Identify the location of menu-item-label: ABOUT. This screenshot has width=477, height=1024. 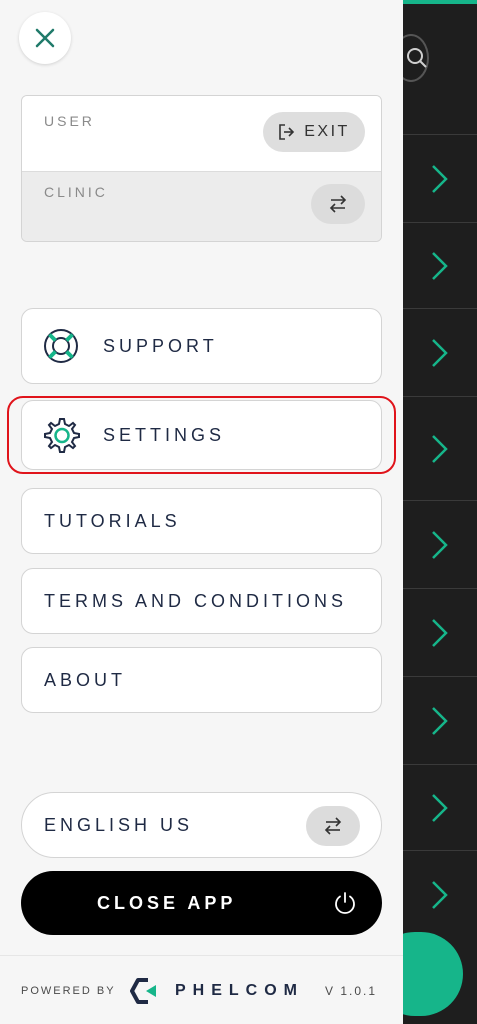
(85, 679).